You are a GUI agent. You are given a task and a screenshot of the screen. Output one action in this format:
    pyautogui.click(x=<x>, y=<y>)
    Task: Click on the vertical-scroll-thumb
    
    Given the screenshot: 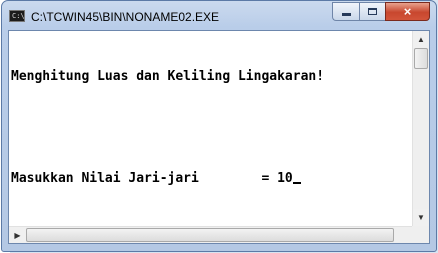 What is the action you would take?
    pyautogui.click(x=421, y=58)
    